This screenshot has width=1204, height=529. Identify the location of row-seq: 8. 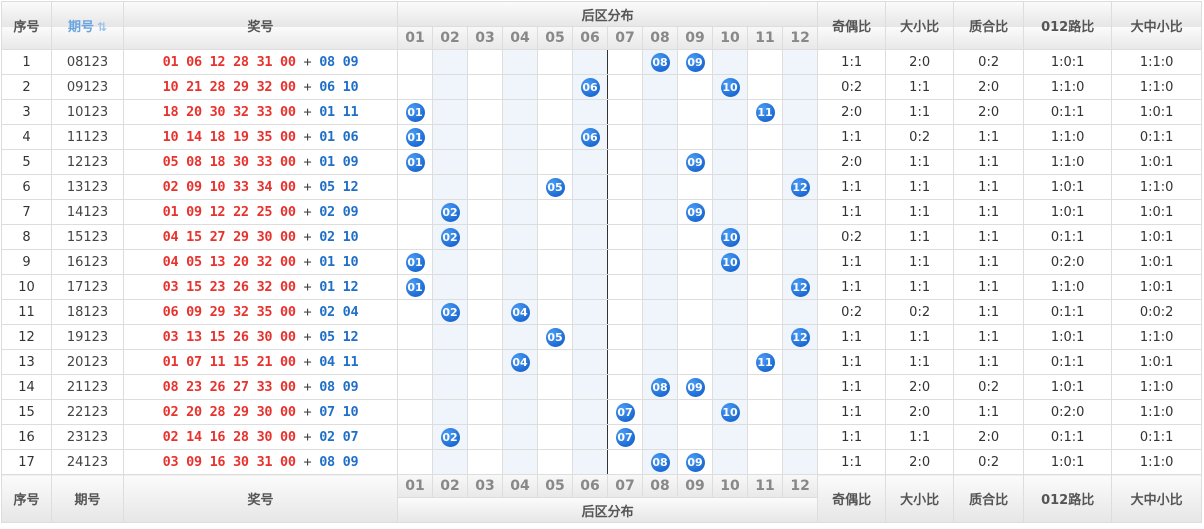
(26, 237).